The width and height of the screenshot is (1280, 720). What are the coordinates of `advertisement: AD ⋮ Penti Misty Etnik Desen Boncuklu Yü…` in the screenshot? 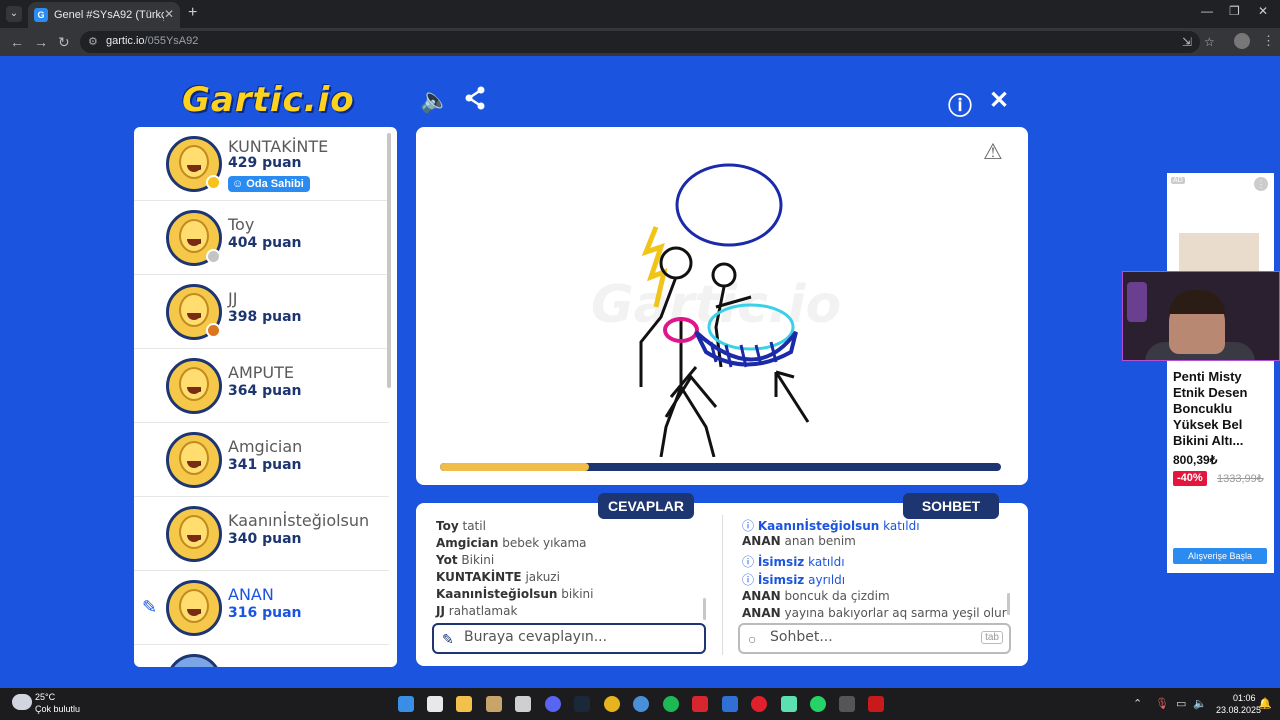 It's located at (1220, 373).